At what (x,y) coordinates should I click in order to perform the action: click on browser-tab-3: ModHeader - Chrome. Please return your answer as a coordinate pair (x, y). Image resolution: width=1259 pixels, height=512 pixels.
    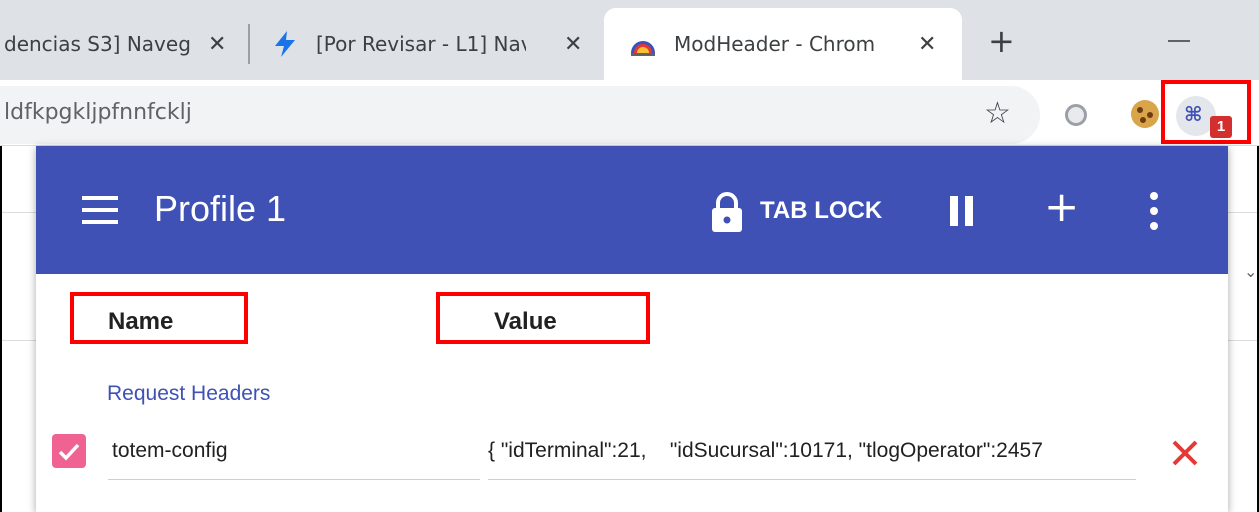
    Looking at the image, I should click on (778, 44).